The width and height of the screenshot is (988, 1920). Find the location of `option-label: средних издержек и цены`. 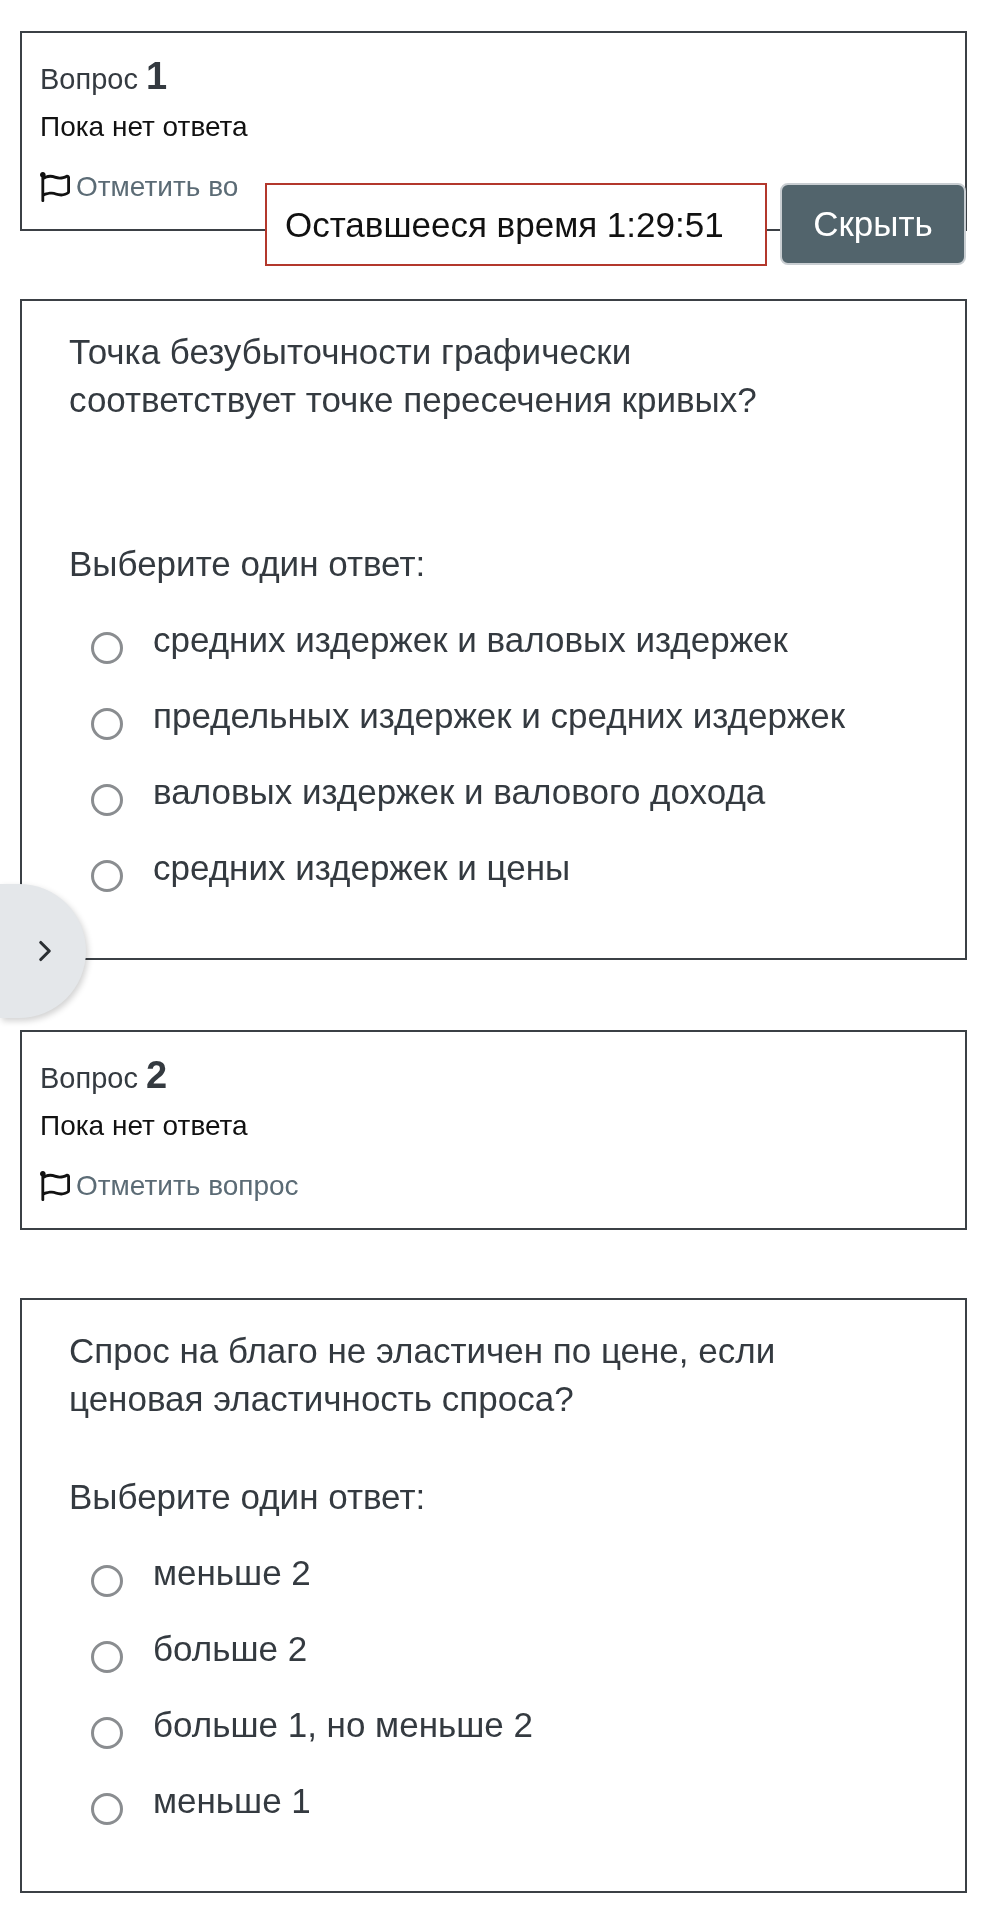

option-label: средних издержек и цены is located at coordinates (362, 868).